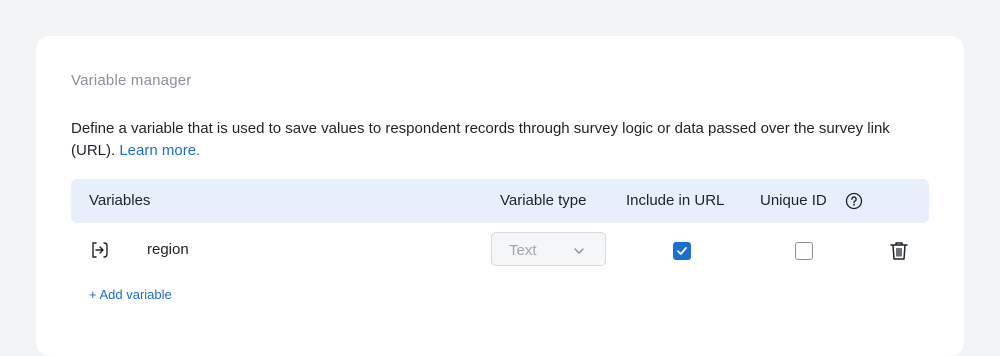 Image resolution: width=1000 pixels, height=356 pixels. I want to click on checkmark-icon, so click(682, 251).